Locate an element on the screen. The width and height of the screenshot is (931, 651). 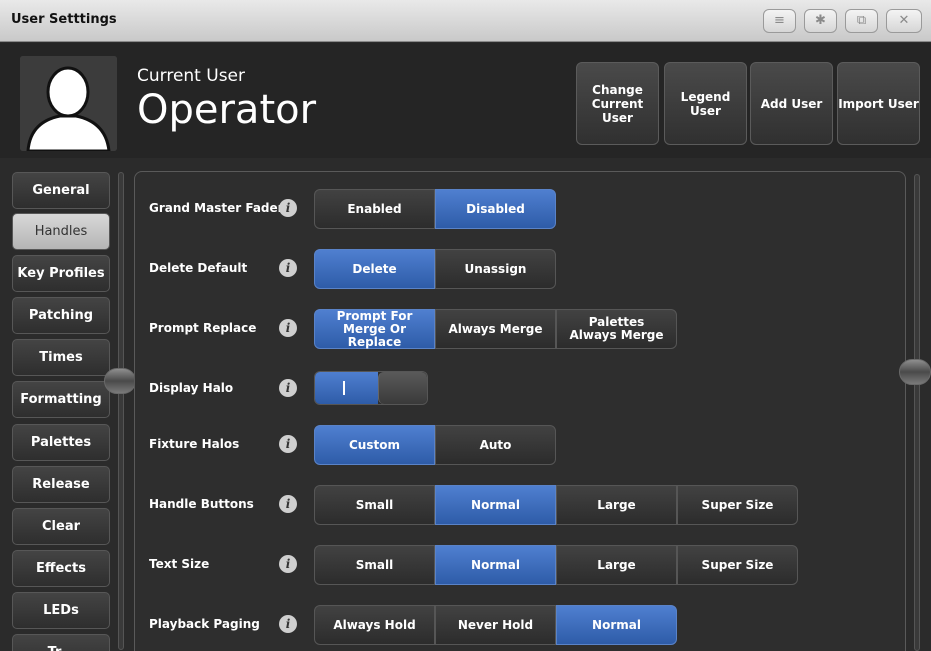
setting-row-delete-default: Delete Default i Delete Unassign is located at coordinates (520, 269).